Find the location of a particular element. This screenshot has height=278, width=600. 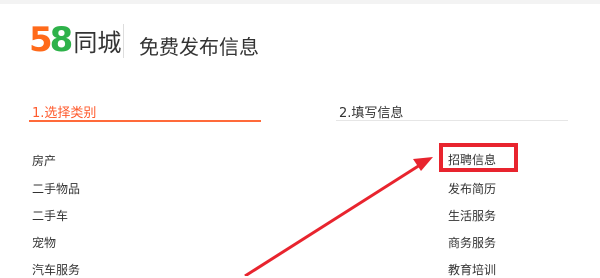

step-underline is located at coordinates (452, 120).